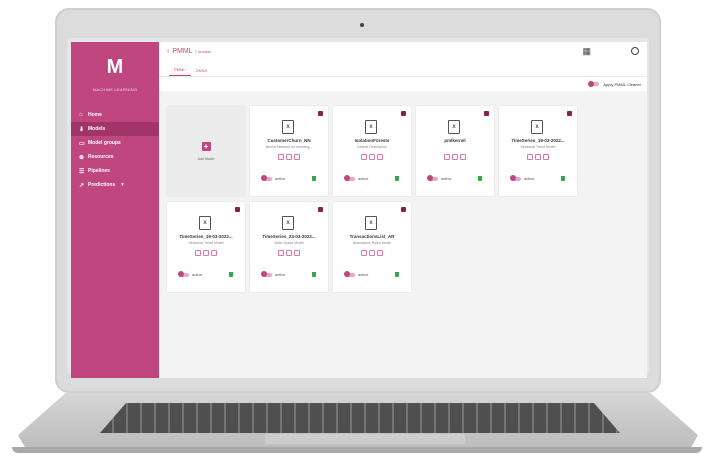 This screenshot has height=471, width=711. I want to click on model-card: x pmlkernel active, so click(455, 151).